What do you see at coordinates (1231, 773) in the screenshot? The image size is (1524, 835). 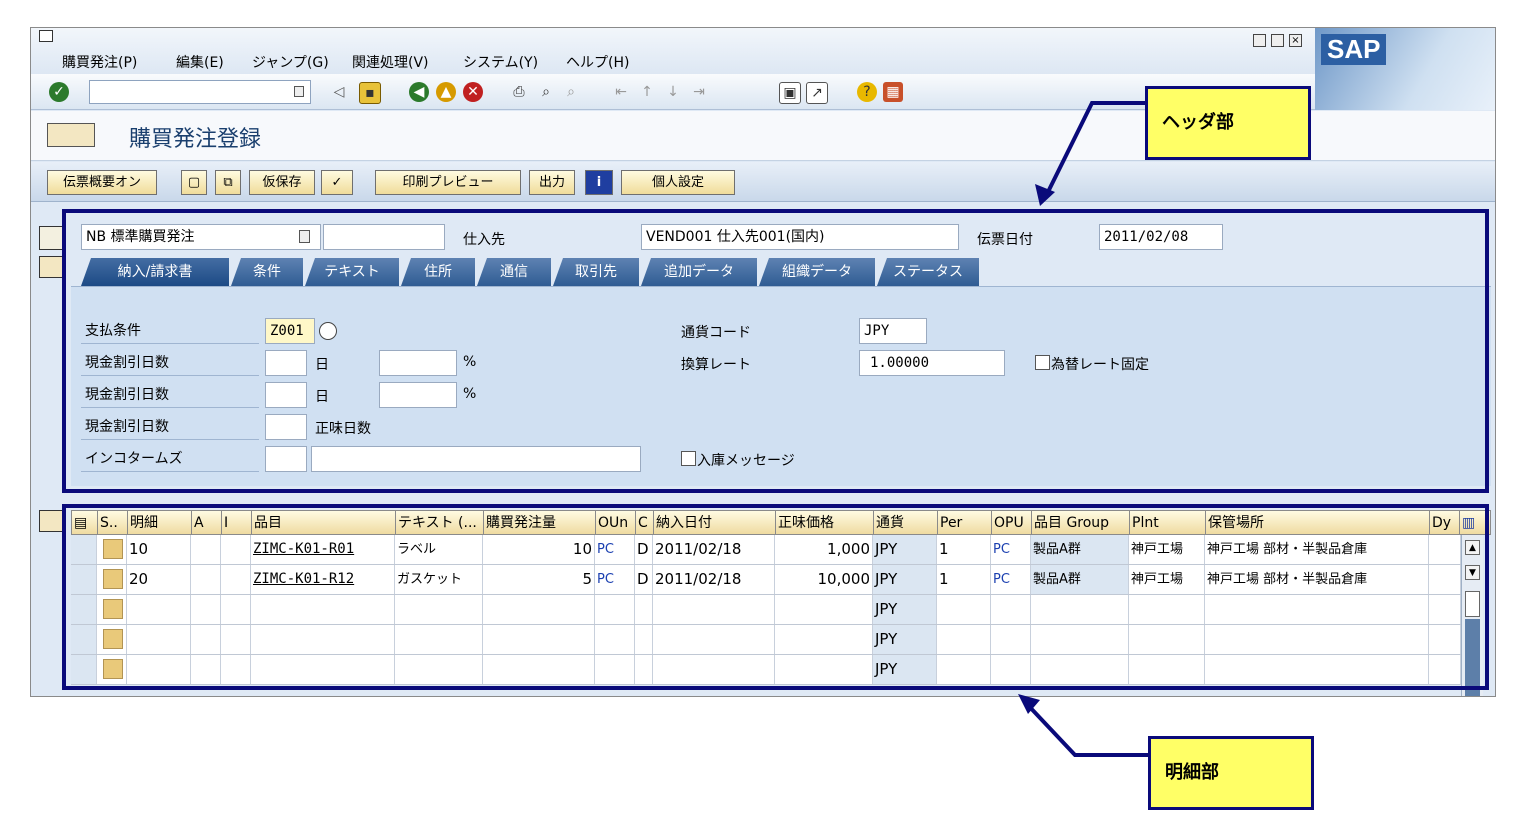 I see `item-callout: 明細部` at bounding box center [1231, 773].